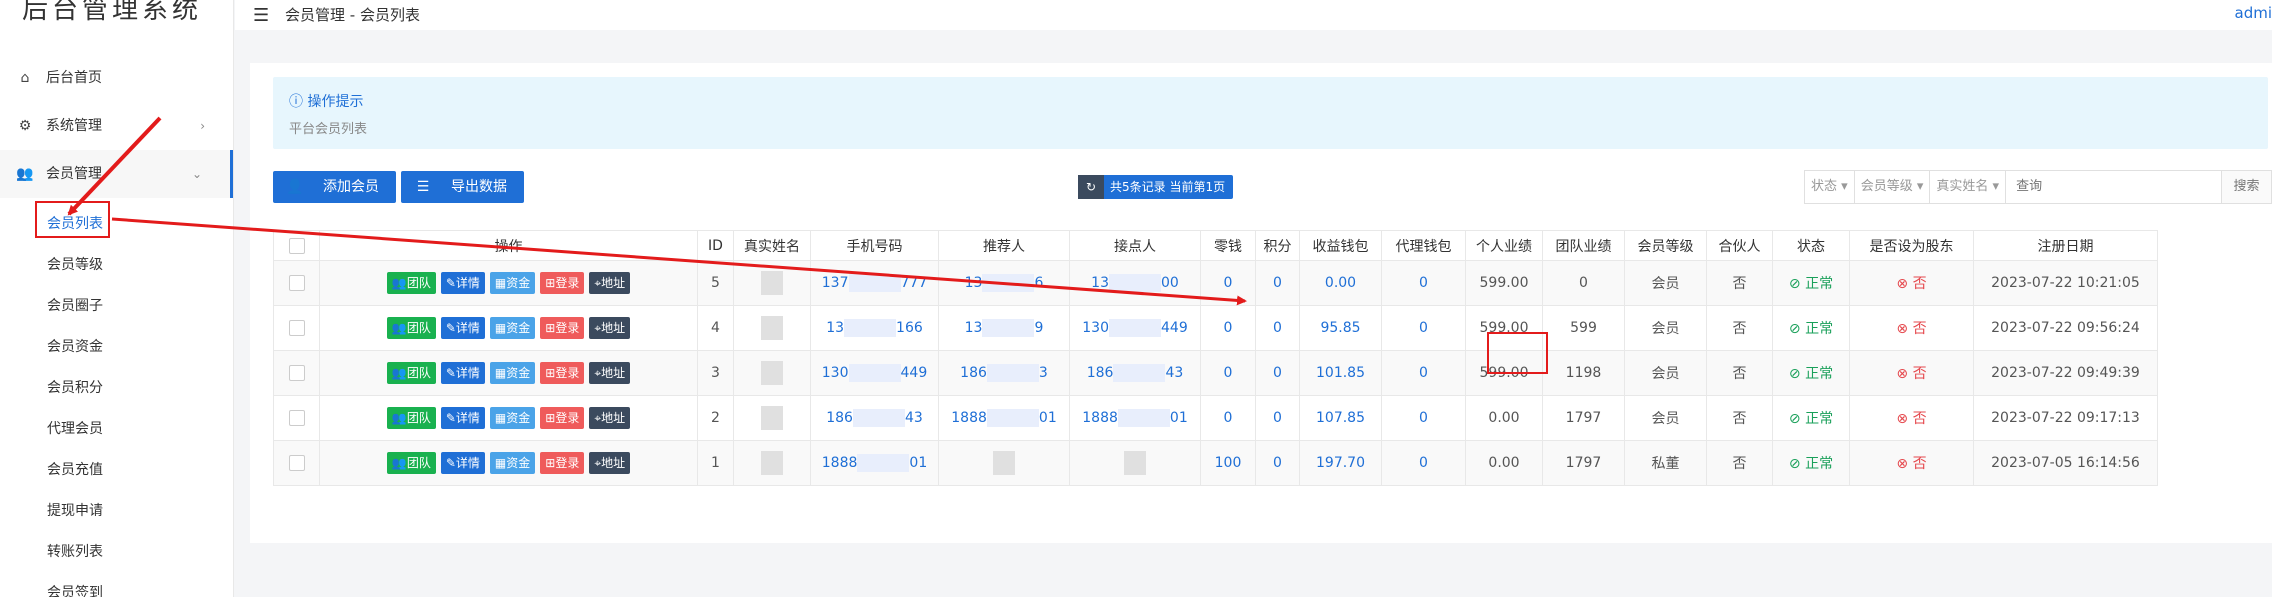 This screenshot has width=2272, height=597. I want to click on realname-select: 真实姓名 ▾, so click(1968, 187).